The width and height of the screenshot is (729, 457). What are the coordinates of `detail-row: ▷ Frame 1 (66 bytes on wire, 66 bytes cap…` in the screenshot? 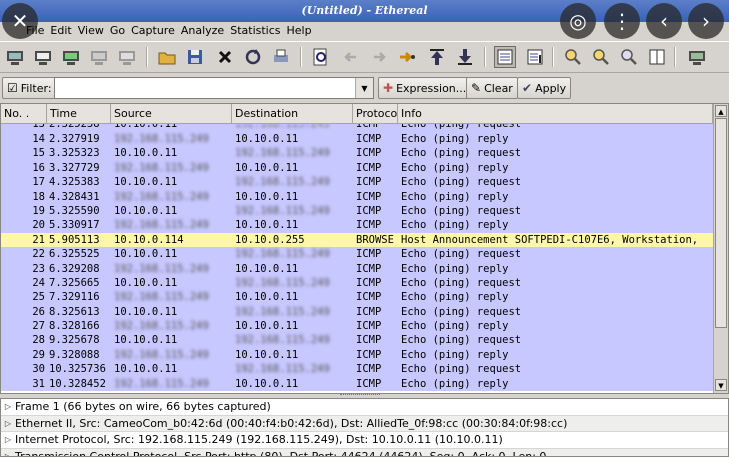 It's located at (364, 407).